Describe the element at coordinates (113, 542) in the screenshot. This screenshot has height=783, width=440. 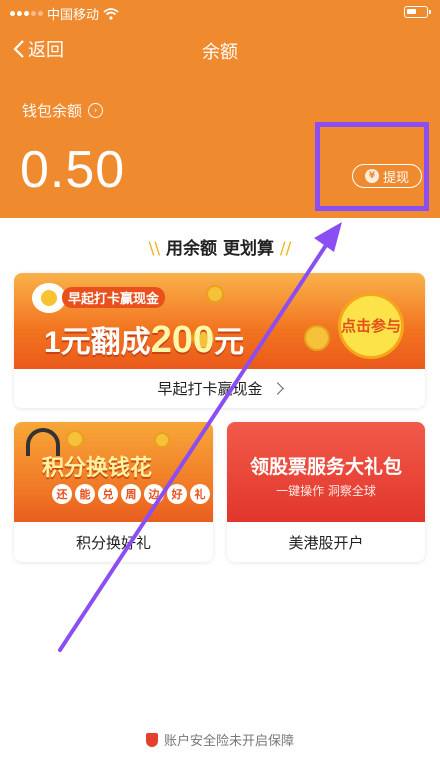
I see `points-exchange-caption: 积分换好礼` at that location.